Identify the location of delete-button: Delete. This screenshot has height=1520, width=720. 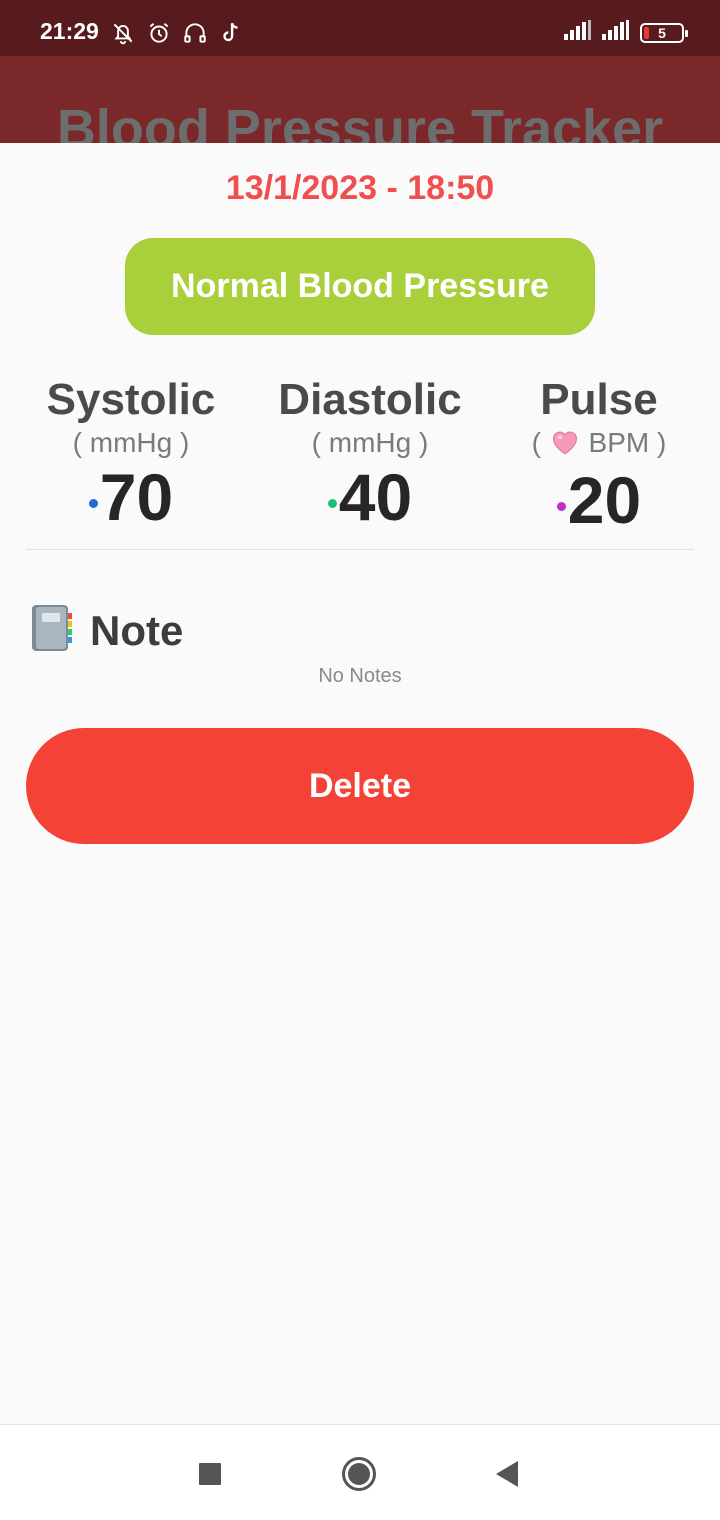
(360, 786).